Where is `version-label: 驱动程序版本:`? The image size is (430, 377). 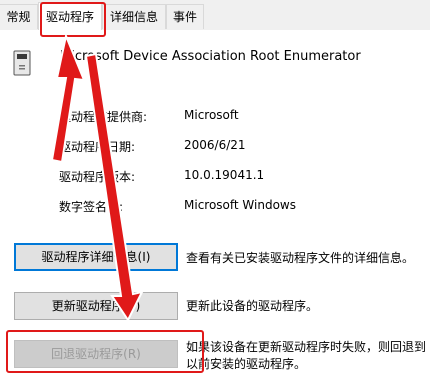 version-label: 驱动程序版本: is located at coordinates (97, 177).